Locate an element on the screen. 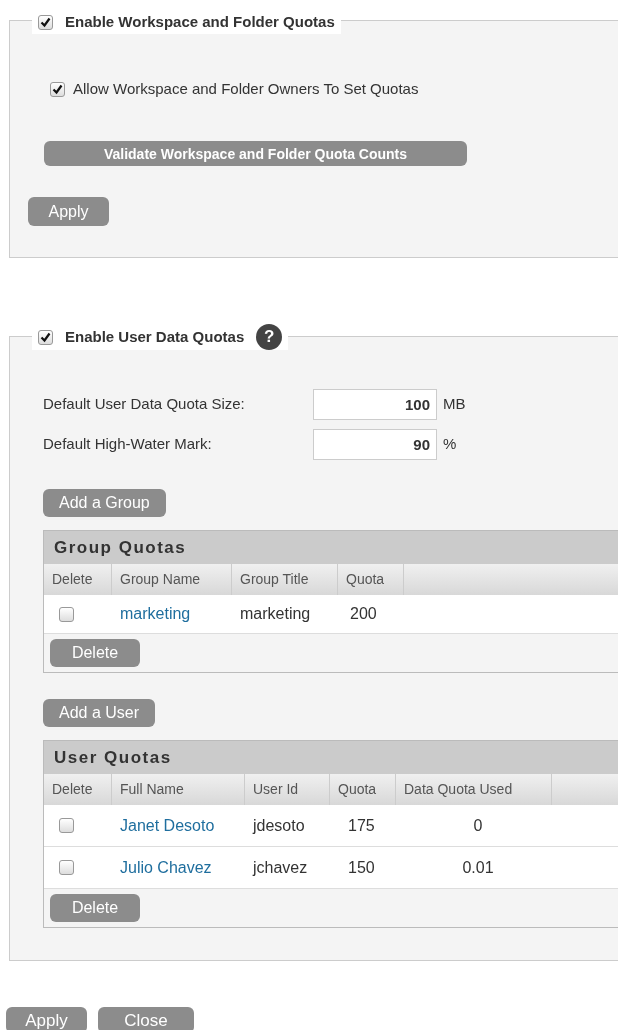 The width and height of the screenshot is (618, 1030). name-link: marketing is located at coordinates (155, 613).